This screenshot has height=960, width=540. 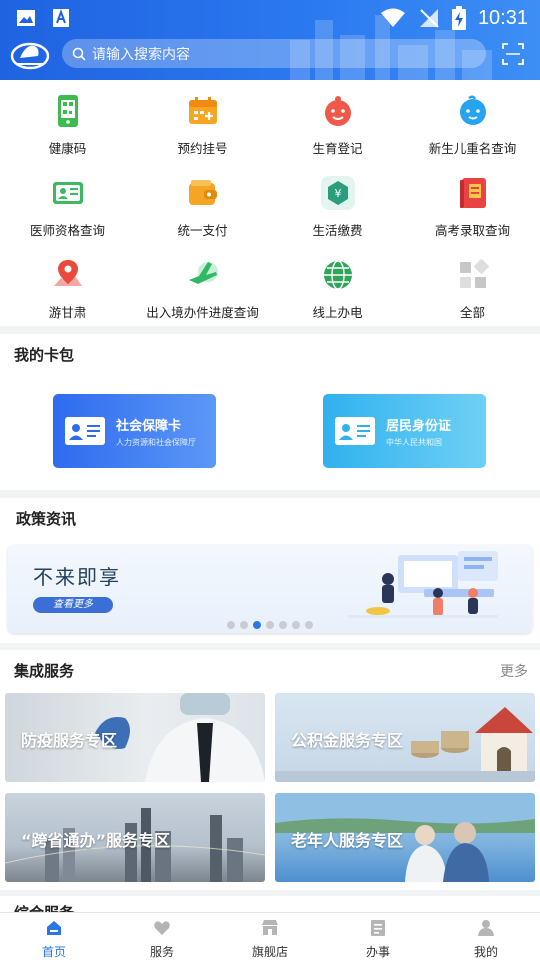 What do you see at coordinates (67, 148) in the screenshot?
I see `service-label: 健康码` at bounding box center [67, 148].